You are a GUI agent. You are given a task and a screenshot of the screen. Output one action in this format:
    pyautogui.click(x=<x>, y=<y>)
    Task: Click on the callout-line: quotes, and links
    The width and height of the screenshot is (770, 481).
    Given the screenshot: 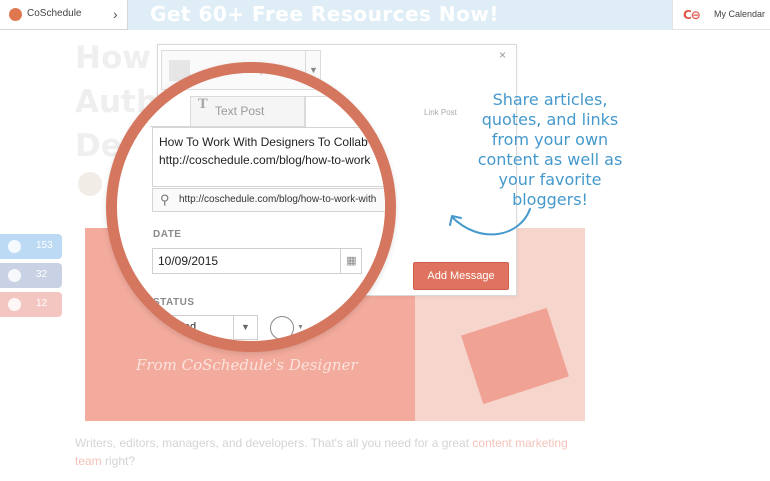 What is the action you would take?
    pyautogui.click(x=550, y=119)
    